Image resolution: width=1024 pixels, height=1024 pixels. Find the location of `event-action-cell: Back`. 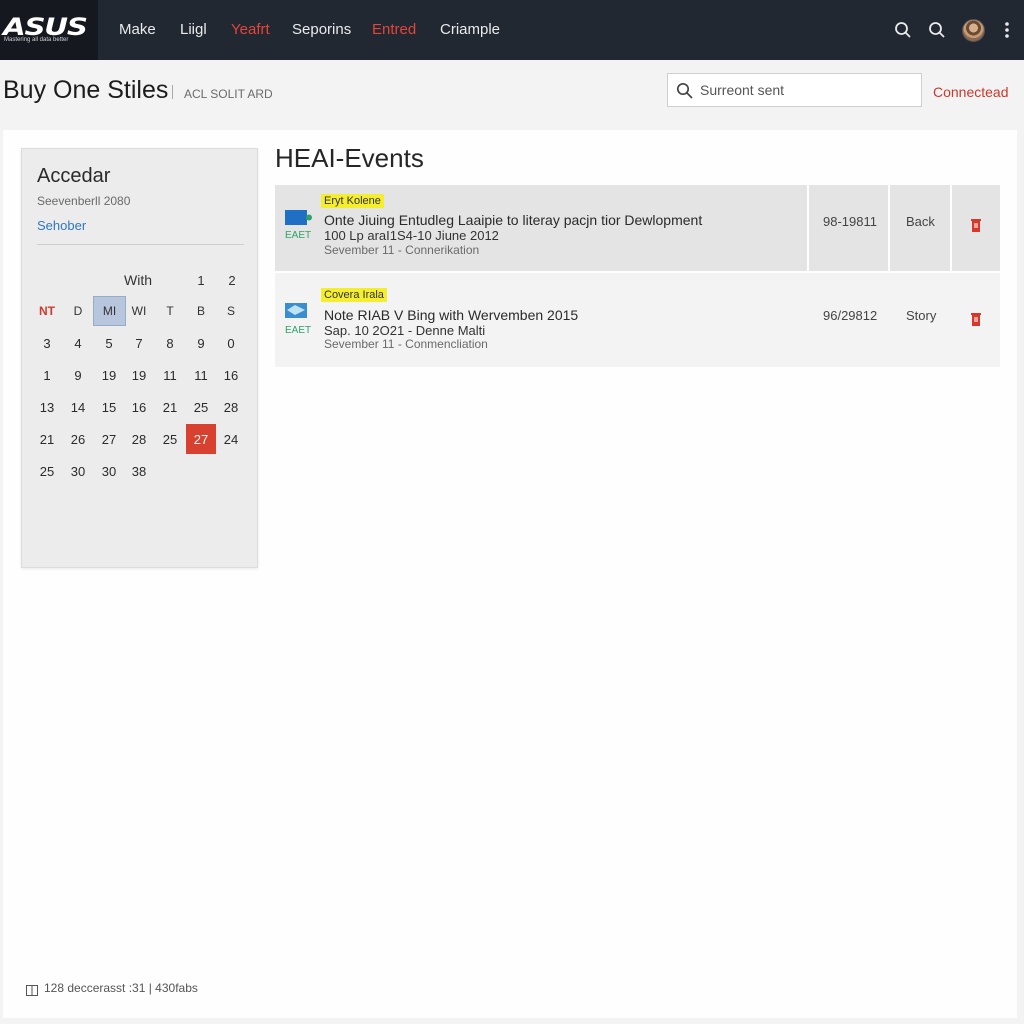

event-action-cell: Back is located at coordinates (920, 228).